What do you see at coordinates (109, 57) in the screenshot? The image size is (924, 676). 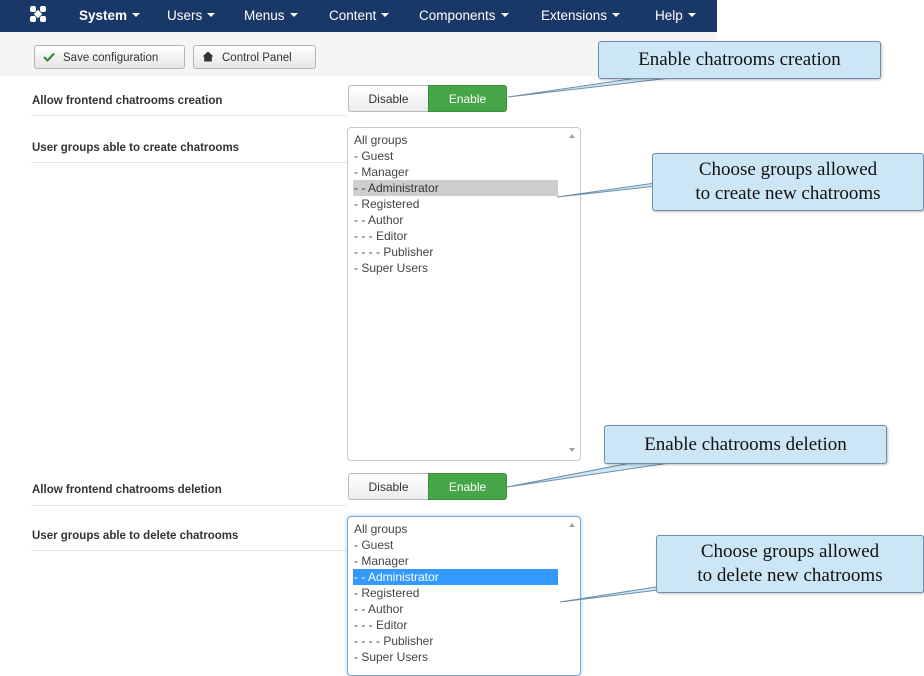 I see `save-configuration-button: Save configuration` at bounding box center [109, 57].